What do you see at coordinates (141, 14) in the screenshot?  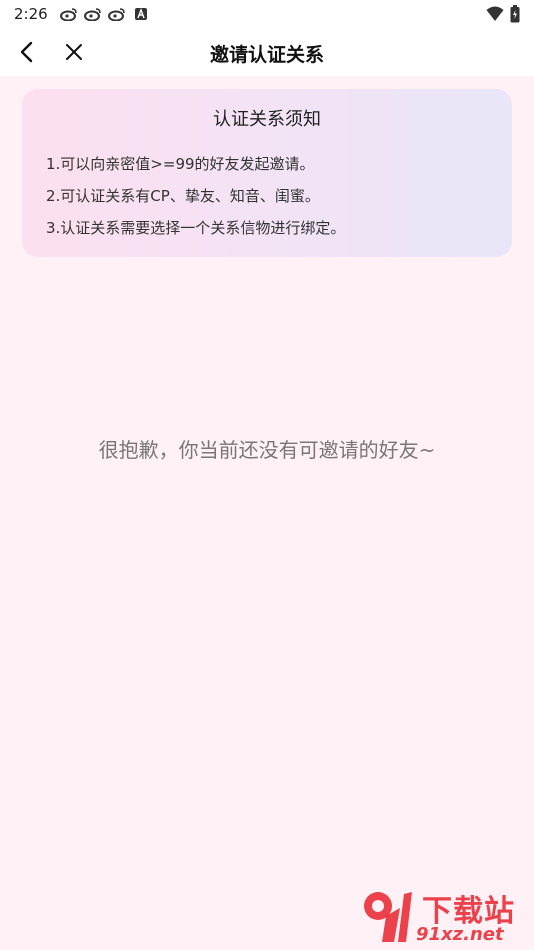 I see `a-icon` at bounding box center [141, 14].